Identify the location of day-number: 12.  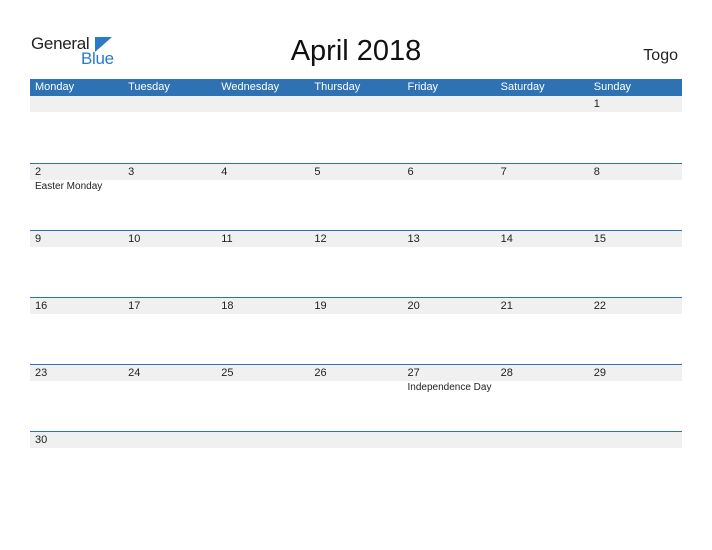
(320, 239).